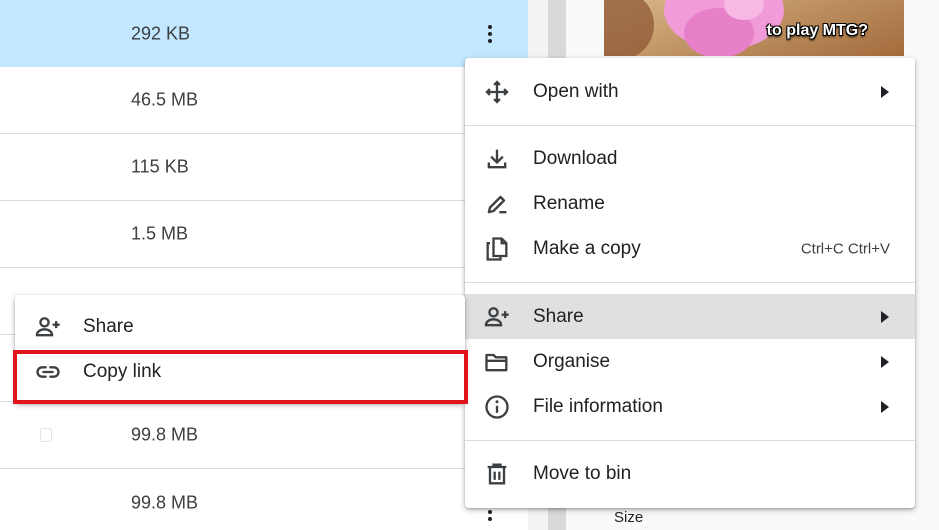  I want to click on menu-item-rename: Rename, so click(690, 203).